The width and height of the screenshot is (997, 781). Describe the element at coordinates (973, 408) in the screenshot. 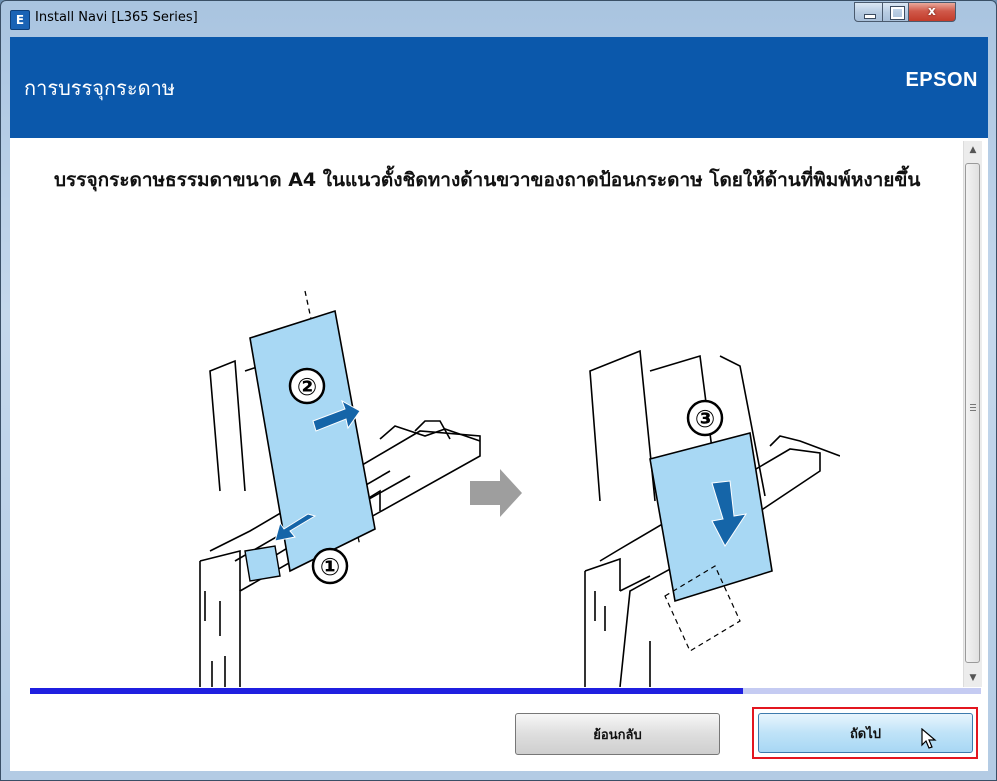

I see `grip-icon` at that location.